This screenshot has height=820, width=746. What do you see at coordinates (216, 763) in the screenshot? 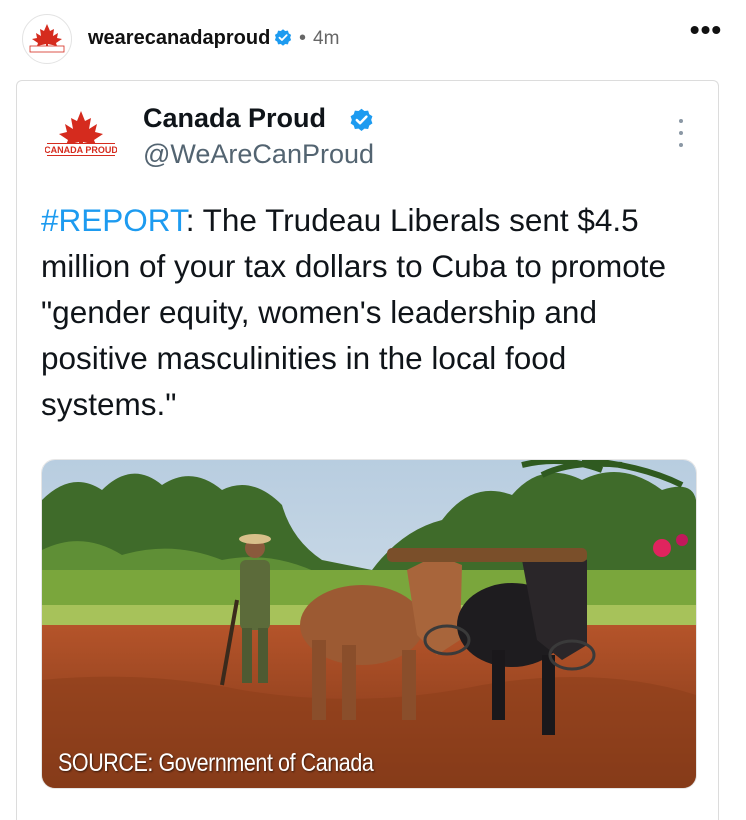
I see `photo-source-caption: SOURCE: Government of Canada` at bounding box center [216, 763].